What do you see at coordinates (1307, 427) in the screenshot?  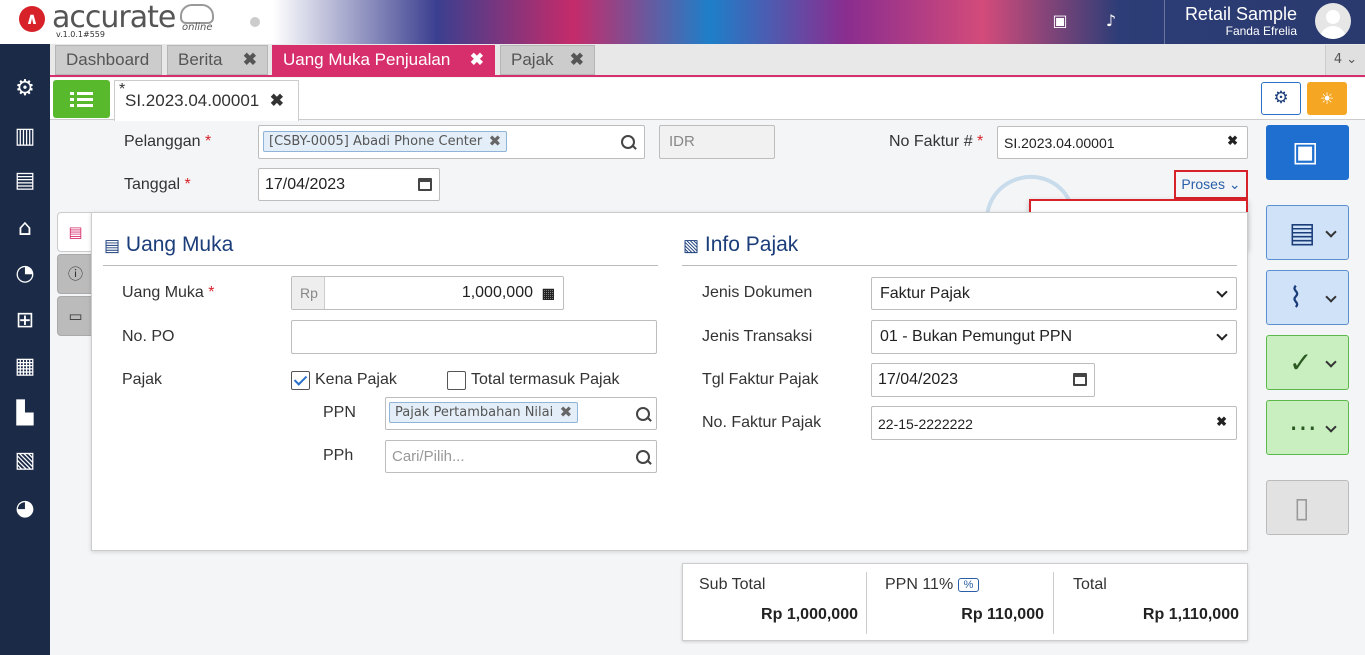 I see `more-actions-button: ⋯` at bounding box center [1307, 427].